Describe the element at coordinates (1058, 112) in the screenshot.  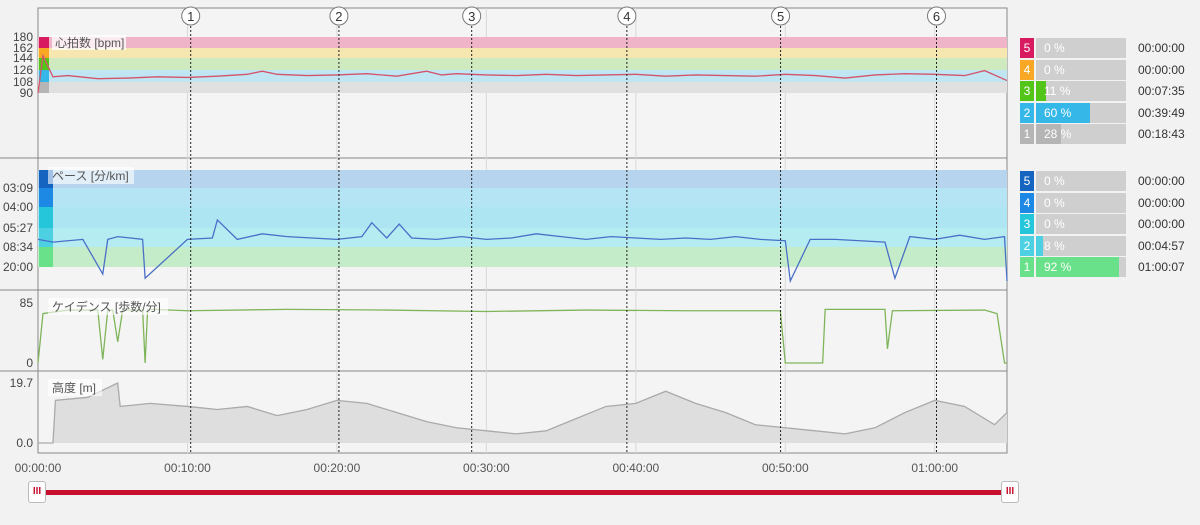
I see `hr-zone-percent: 60 %` at that location.